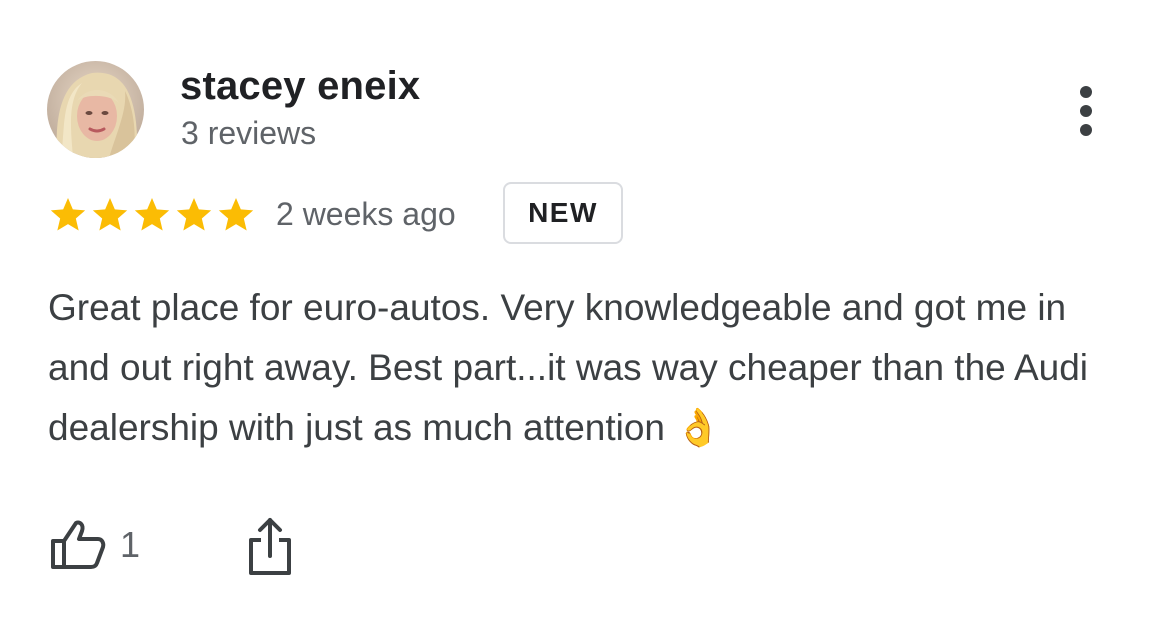 This screenshot has width=1170, height=619. I want to click on like-count: 1, so click(130, 544).